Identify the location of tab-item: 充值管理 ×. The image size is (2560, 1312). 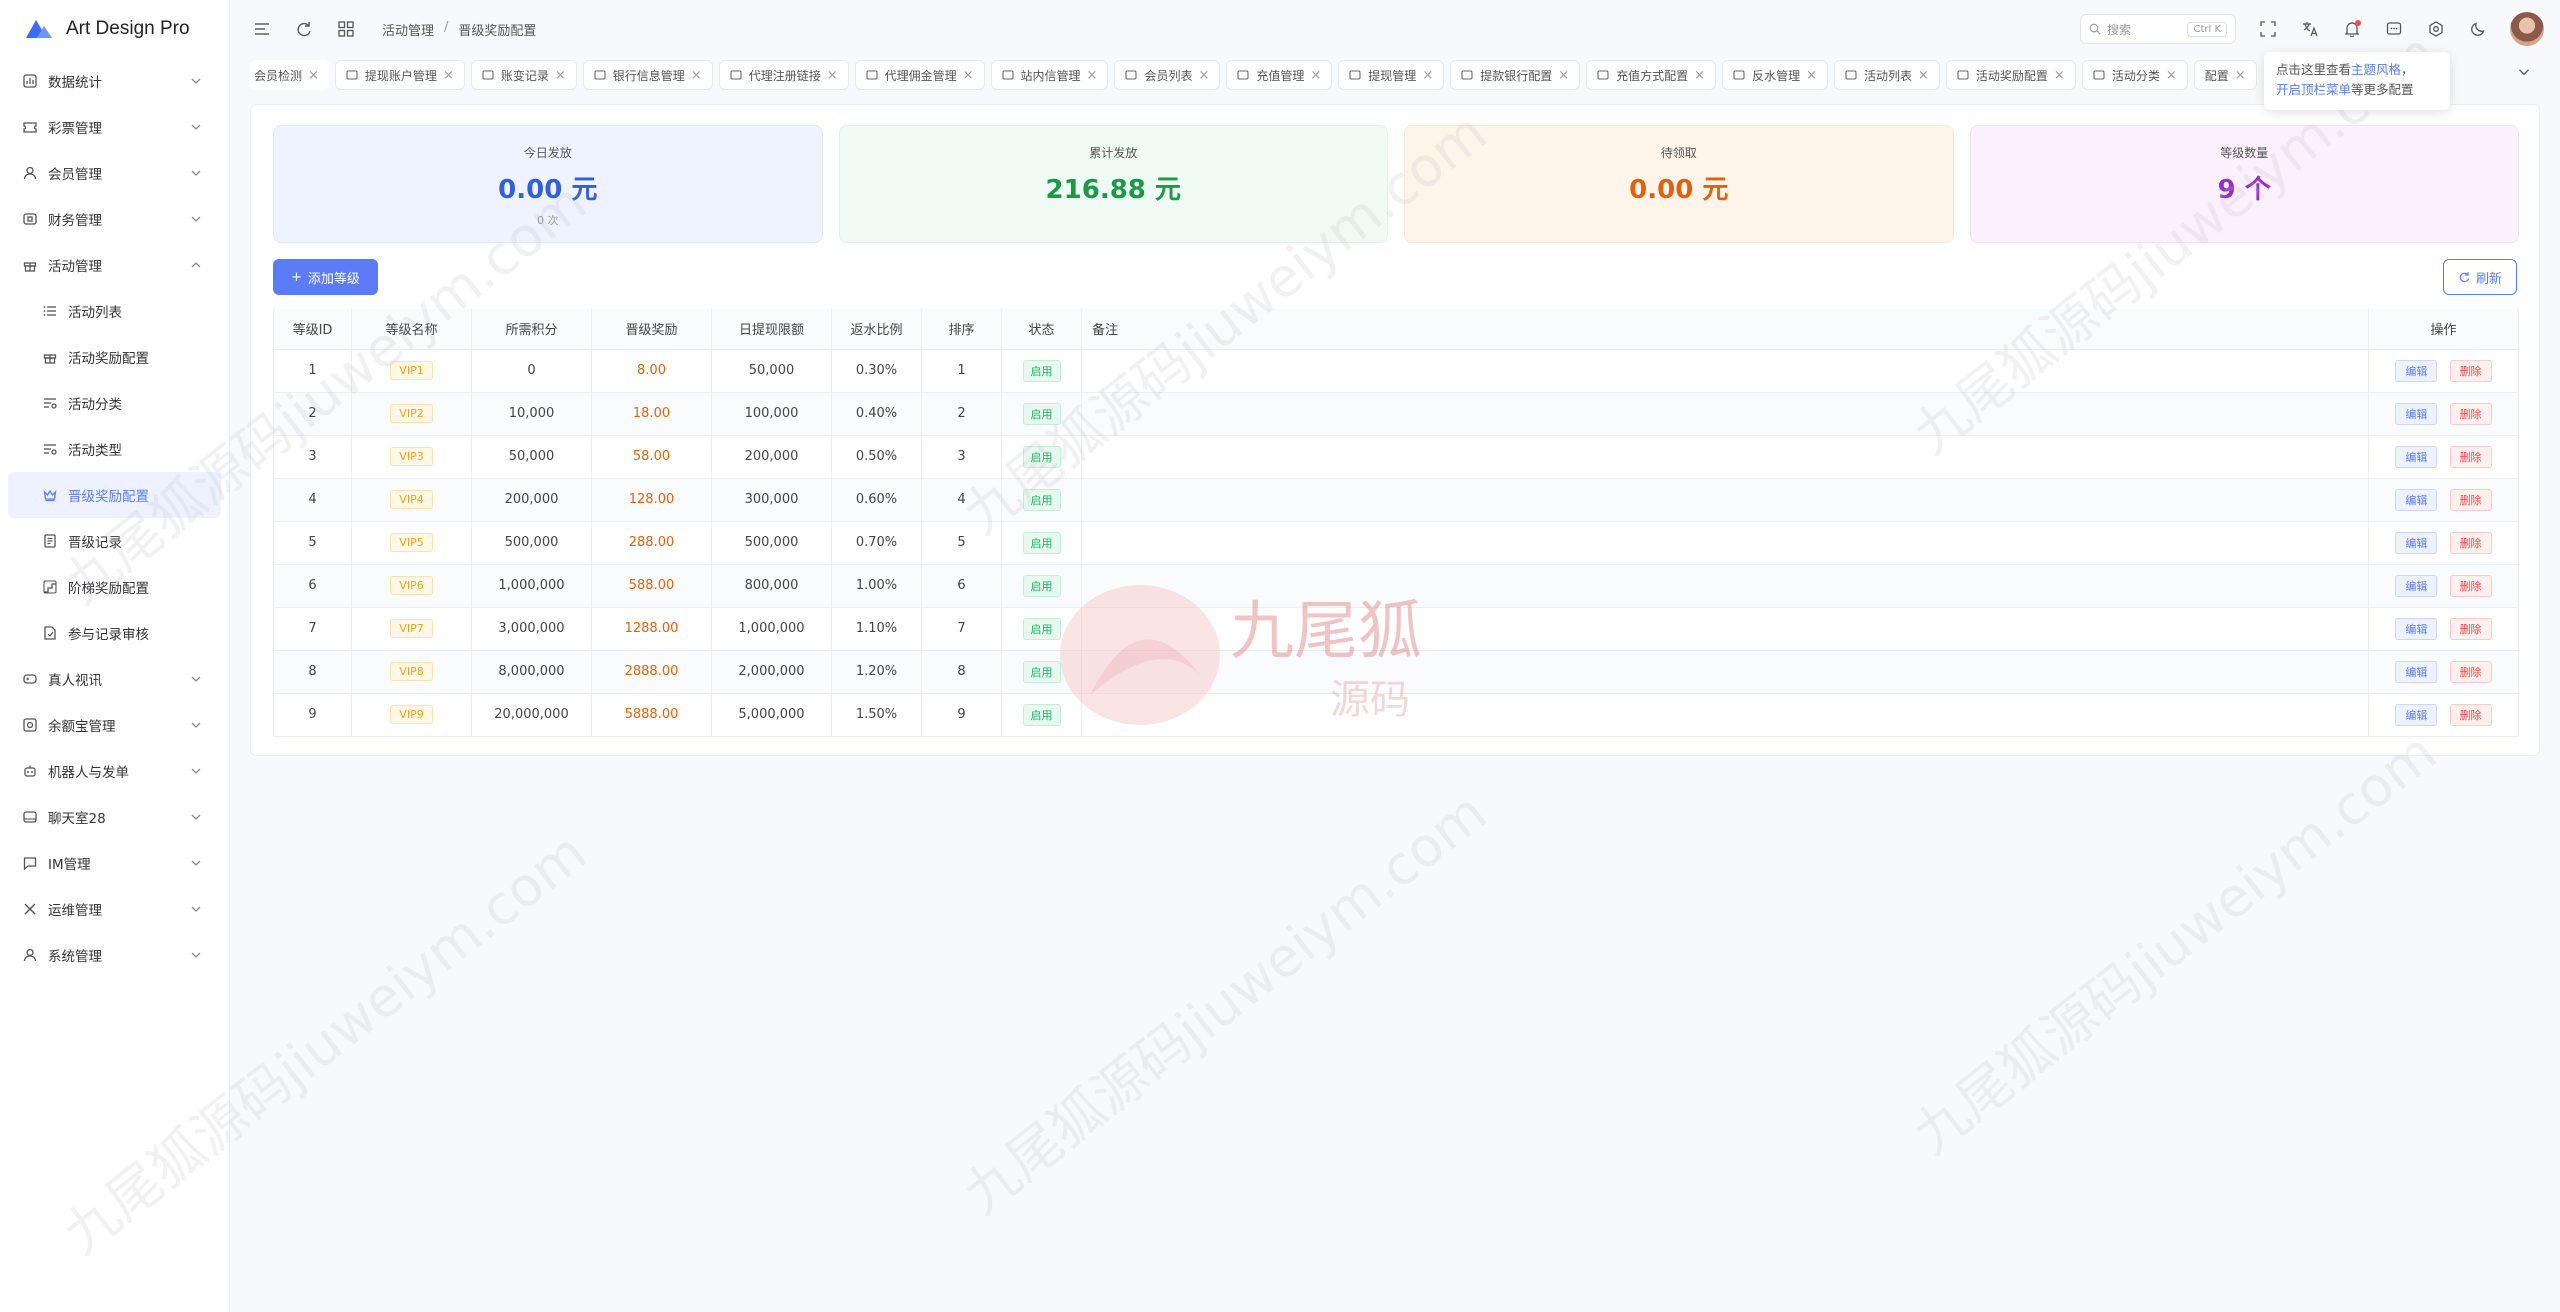
(1279, 75).